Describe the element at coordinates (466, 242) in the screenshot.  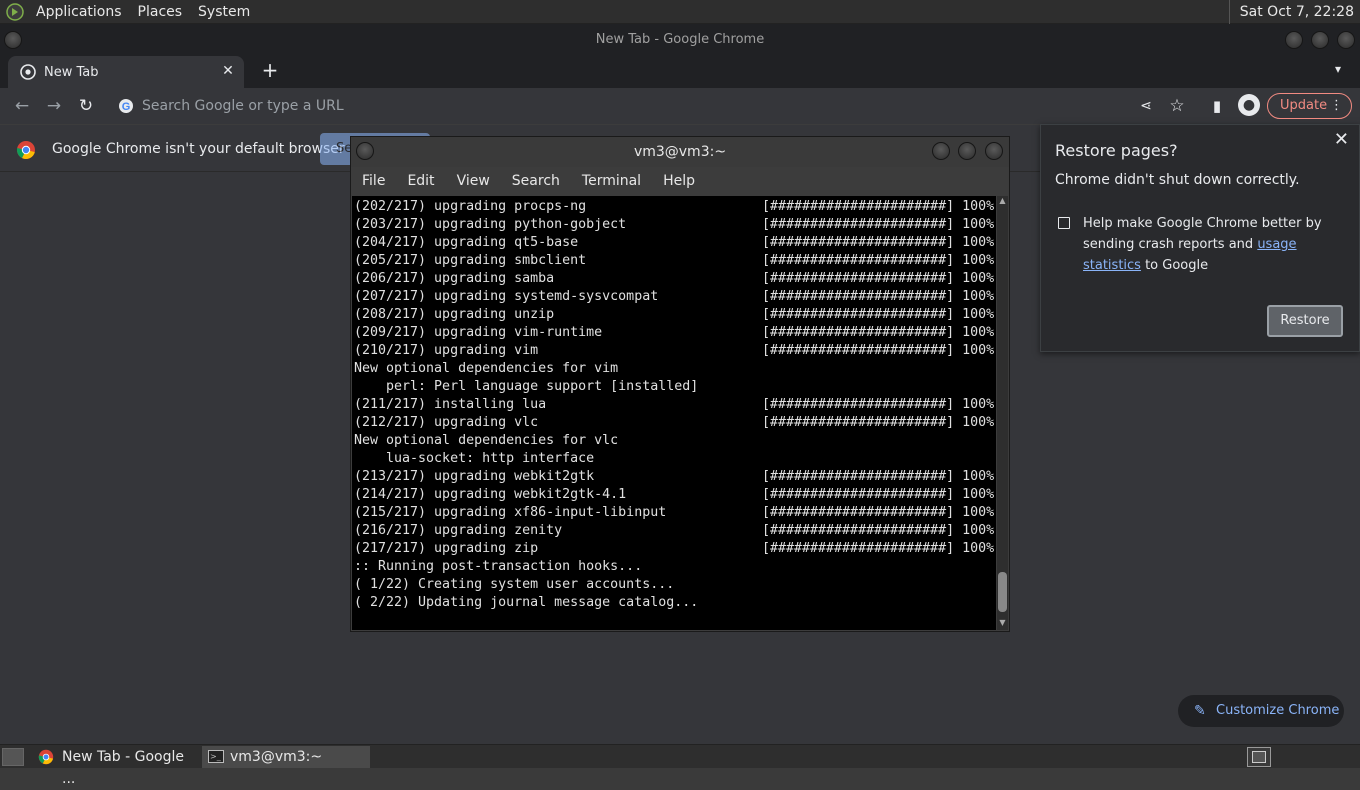
I see `terminal-line-text: (204/217) upgrading qt5-base` at that location.